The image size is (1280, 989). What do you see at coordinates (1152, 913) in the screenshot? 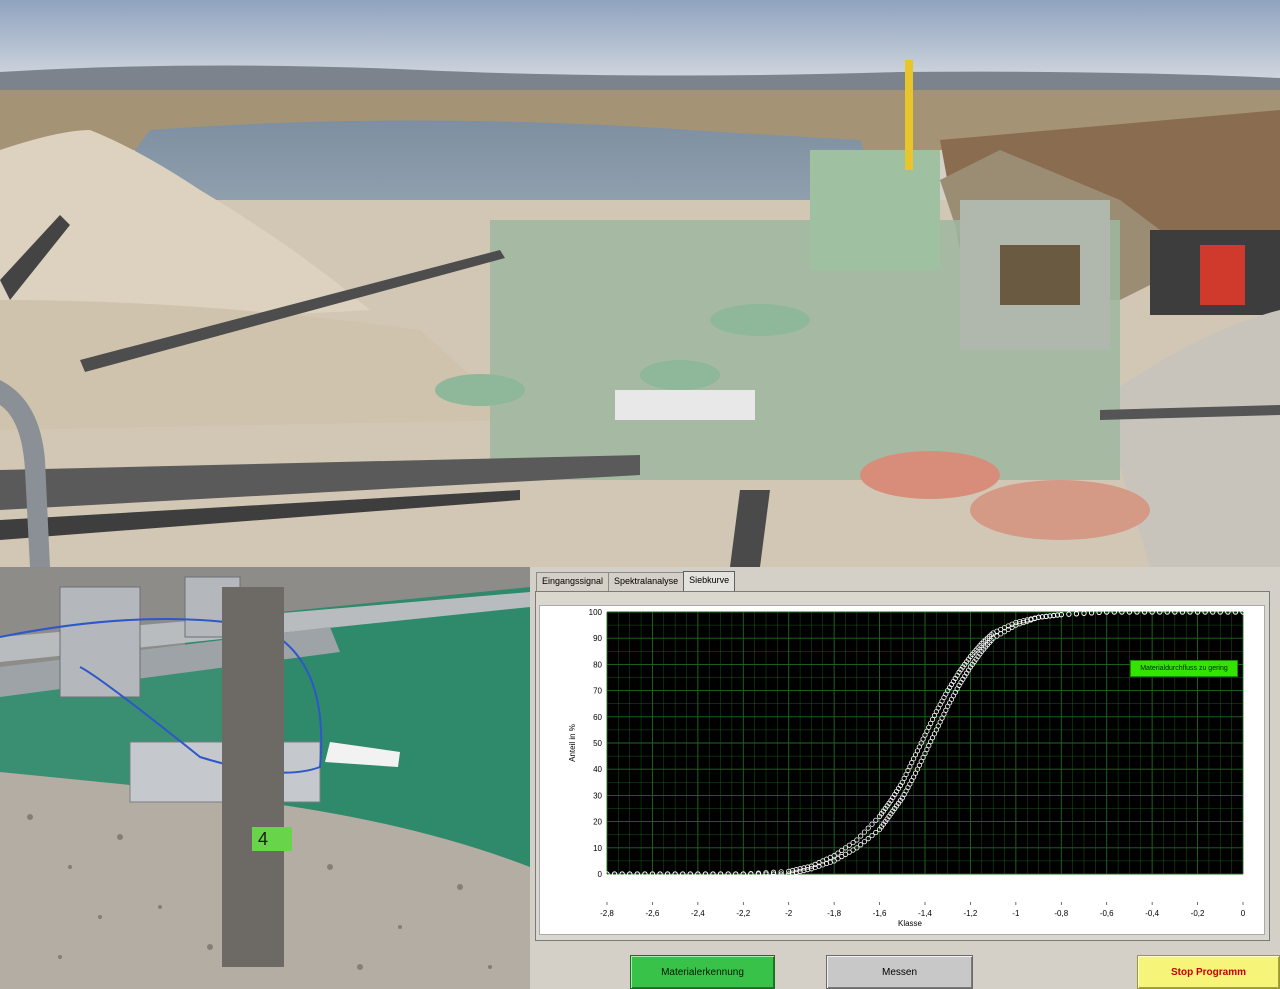
I see `x-tick-label: -0,4` at bounding box center [1152, 913].